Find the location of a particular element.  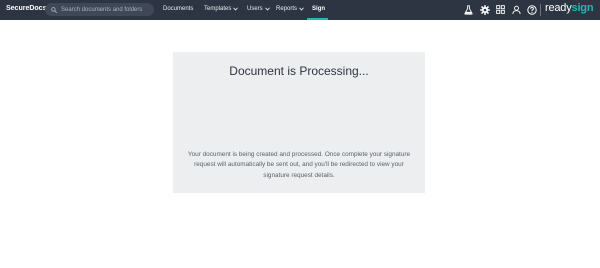

nav-documents-label: Documents is located at coordinates (178, 9).